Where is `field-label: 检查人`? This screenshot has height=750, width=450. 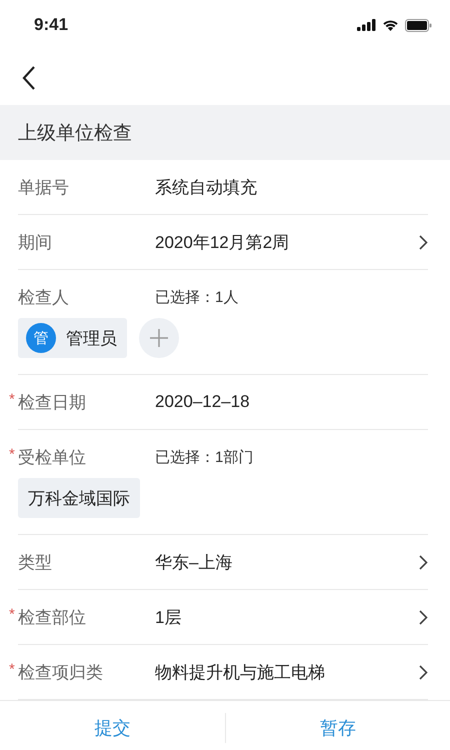
field-label: 检查人 is located at coordinates (44, 297).